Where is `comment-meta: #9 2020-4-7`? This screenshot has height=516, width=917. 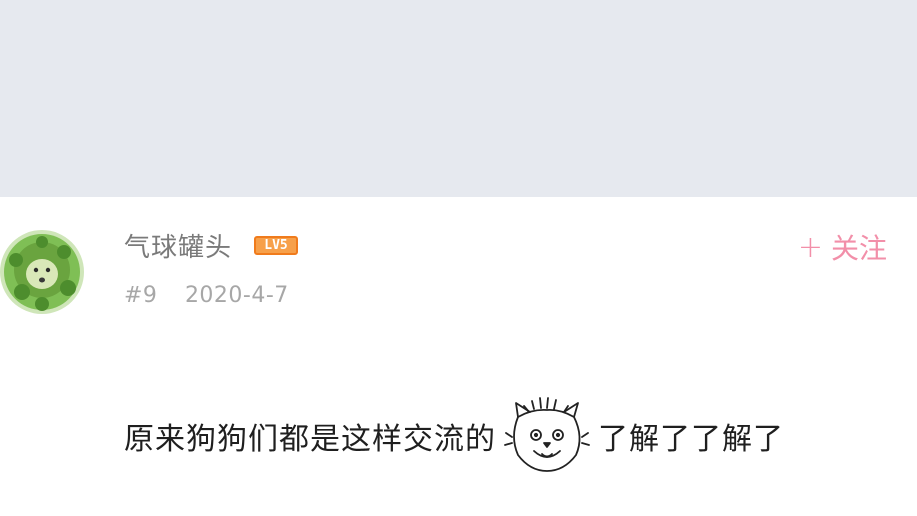 comment-meta: #9 2020-4-7 is located at coordinates (206, 295).